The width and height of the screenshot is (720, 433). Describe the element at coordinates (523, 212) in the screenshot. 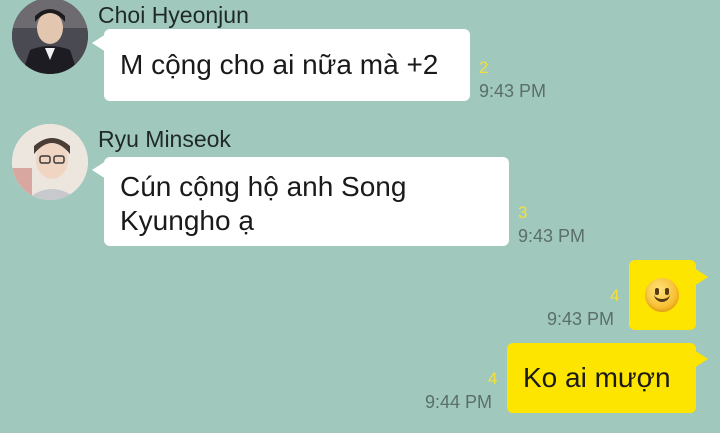

I see `unread-count: 3` at that location.